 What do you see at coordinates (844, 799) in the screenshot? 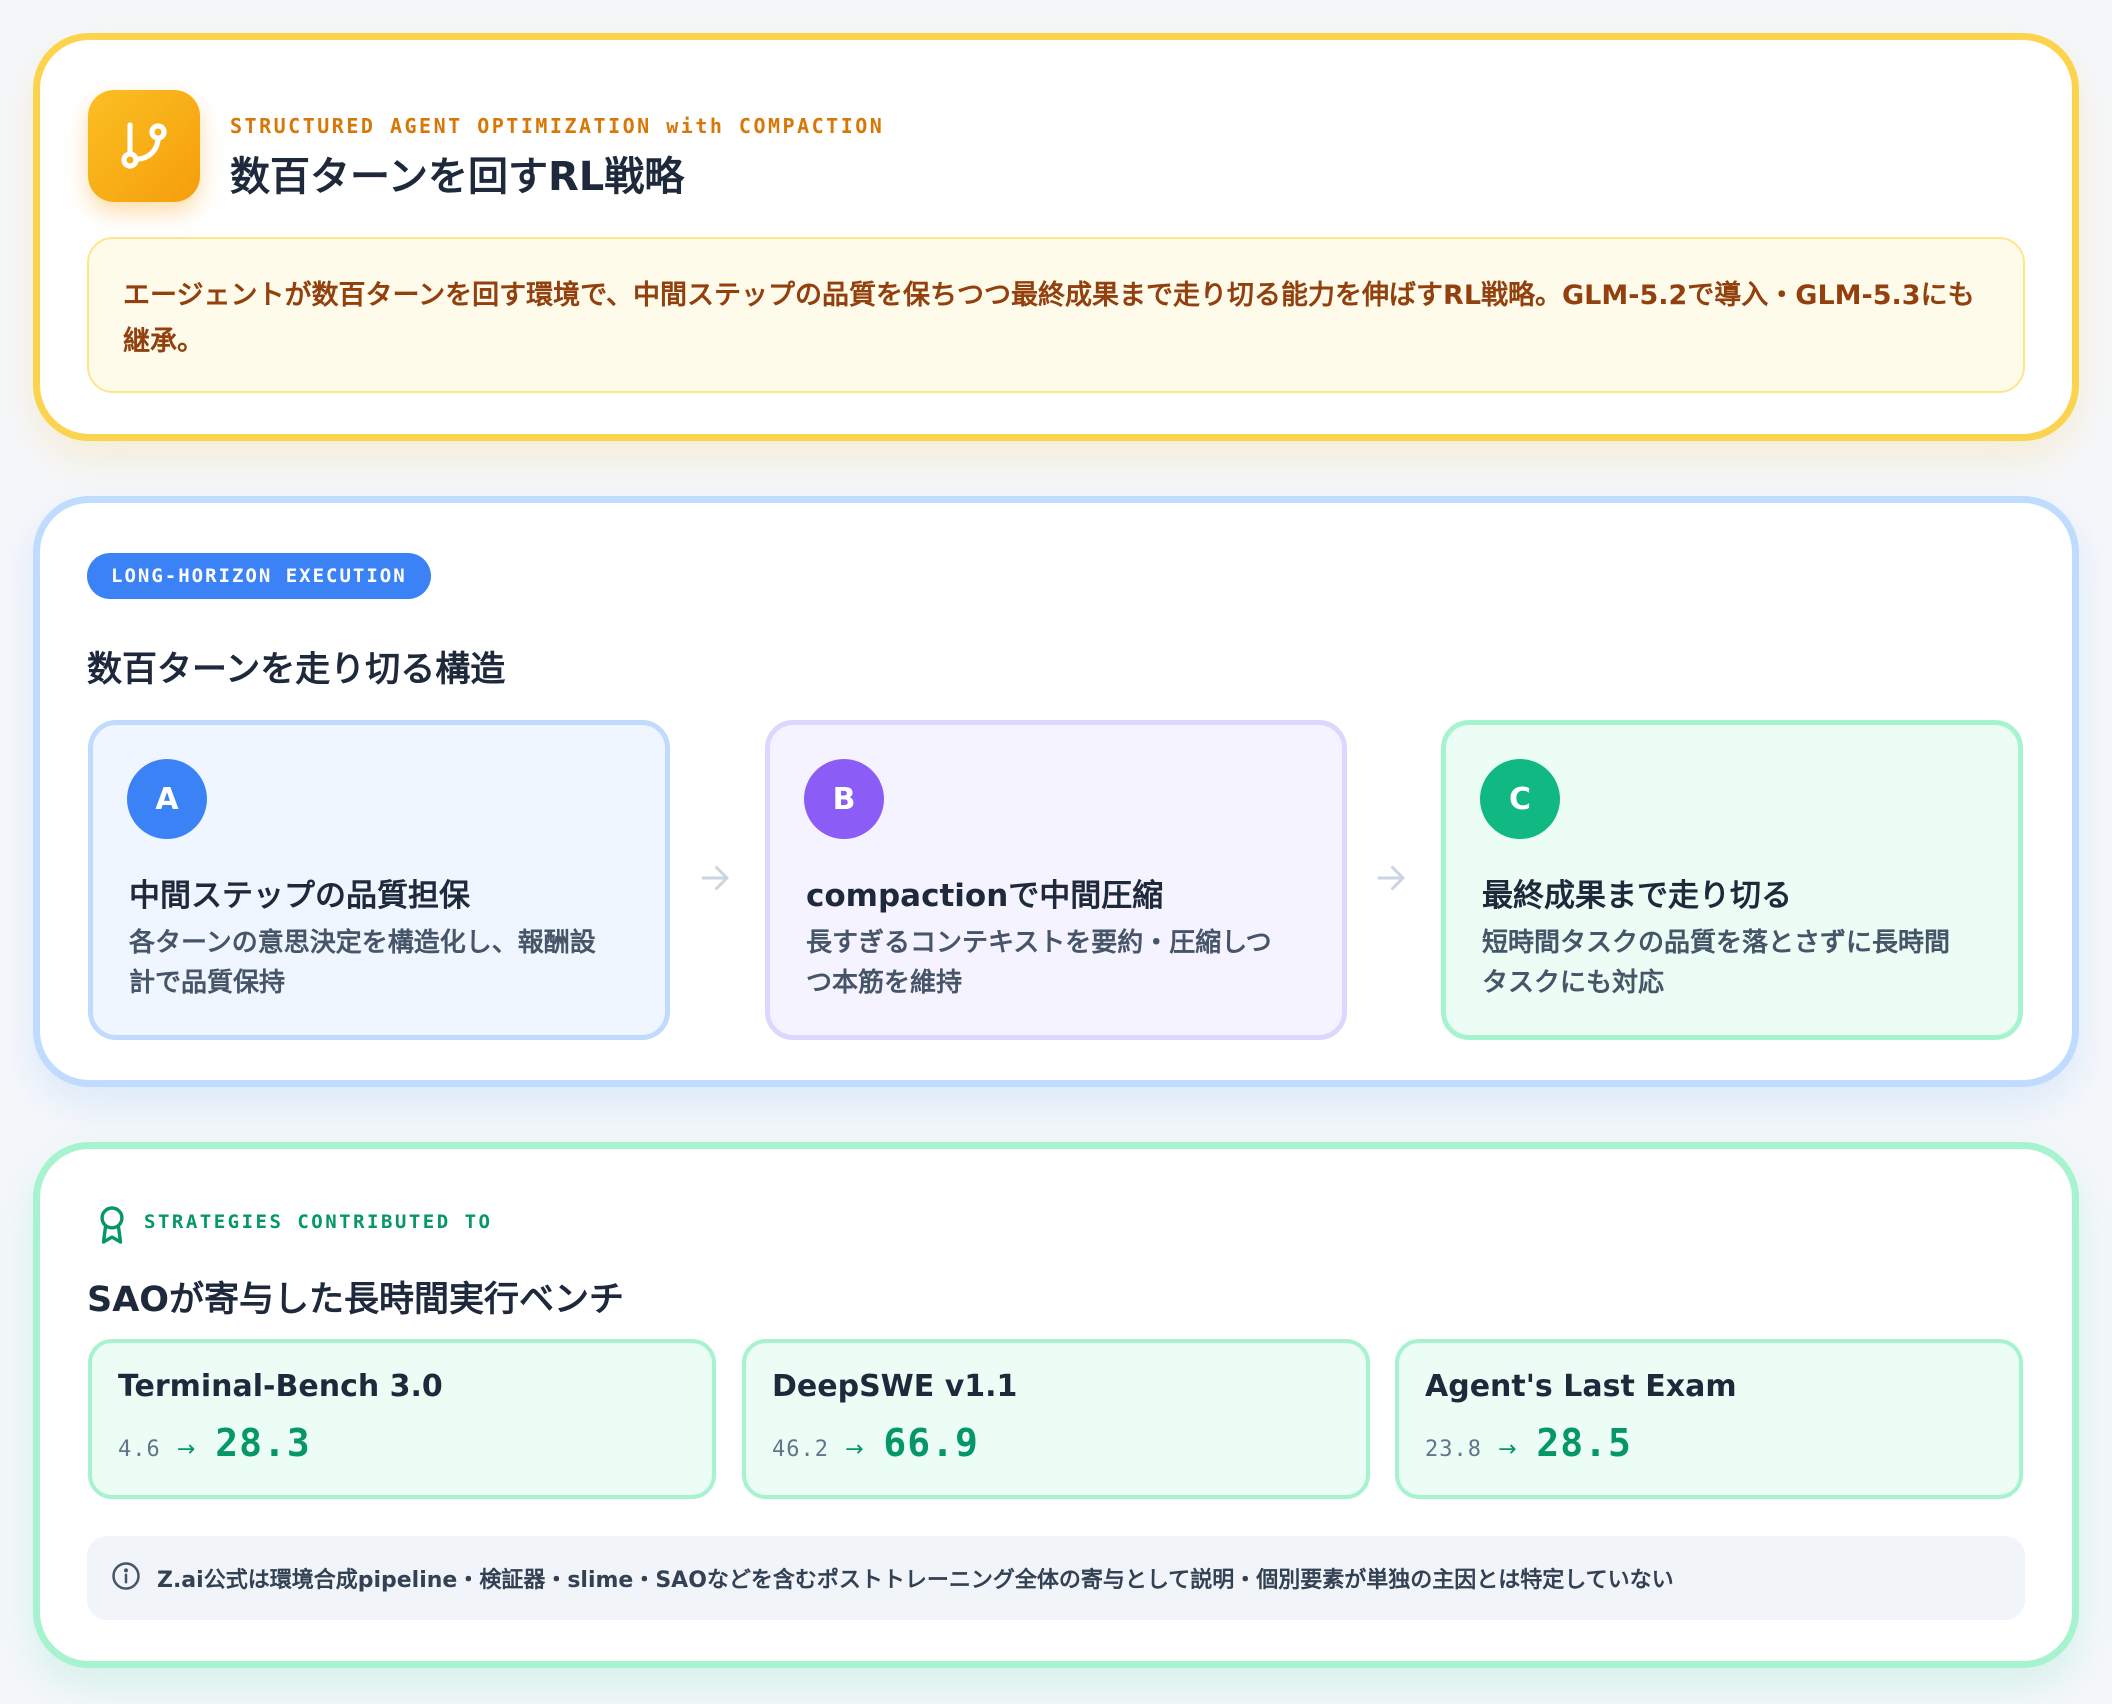
I see `step-badge-b: B` at bounding box center [844, 799].